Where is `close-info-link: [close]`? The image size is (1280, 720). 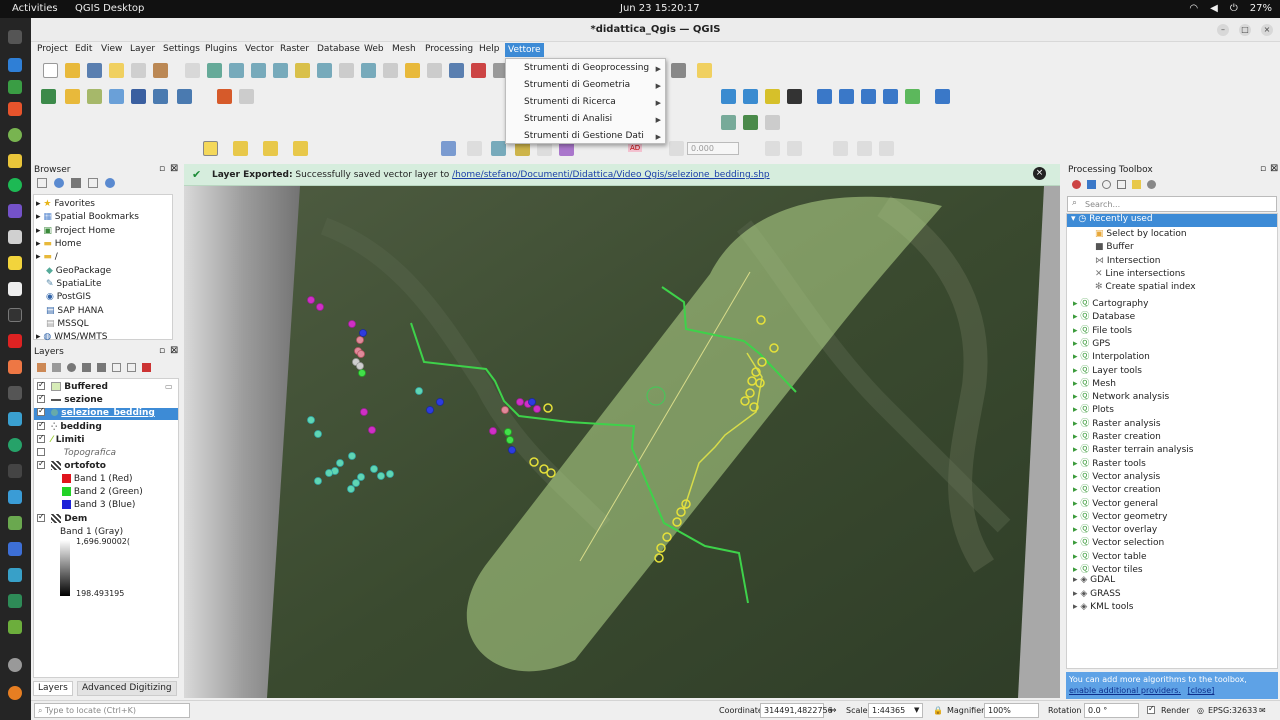 close-info-link: [close] is located at coordinates (1201, 690).